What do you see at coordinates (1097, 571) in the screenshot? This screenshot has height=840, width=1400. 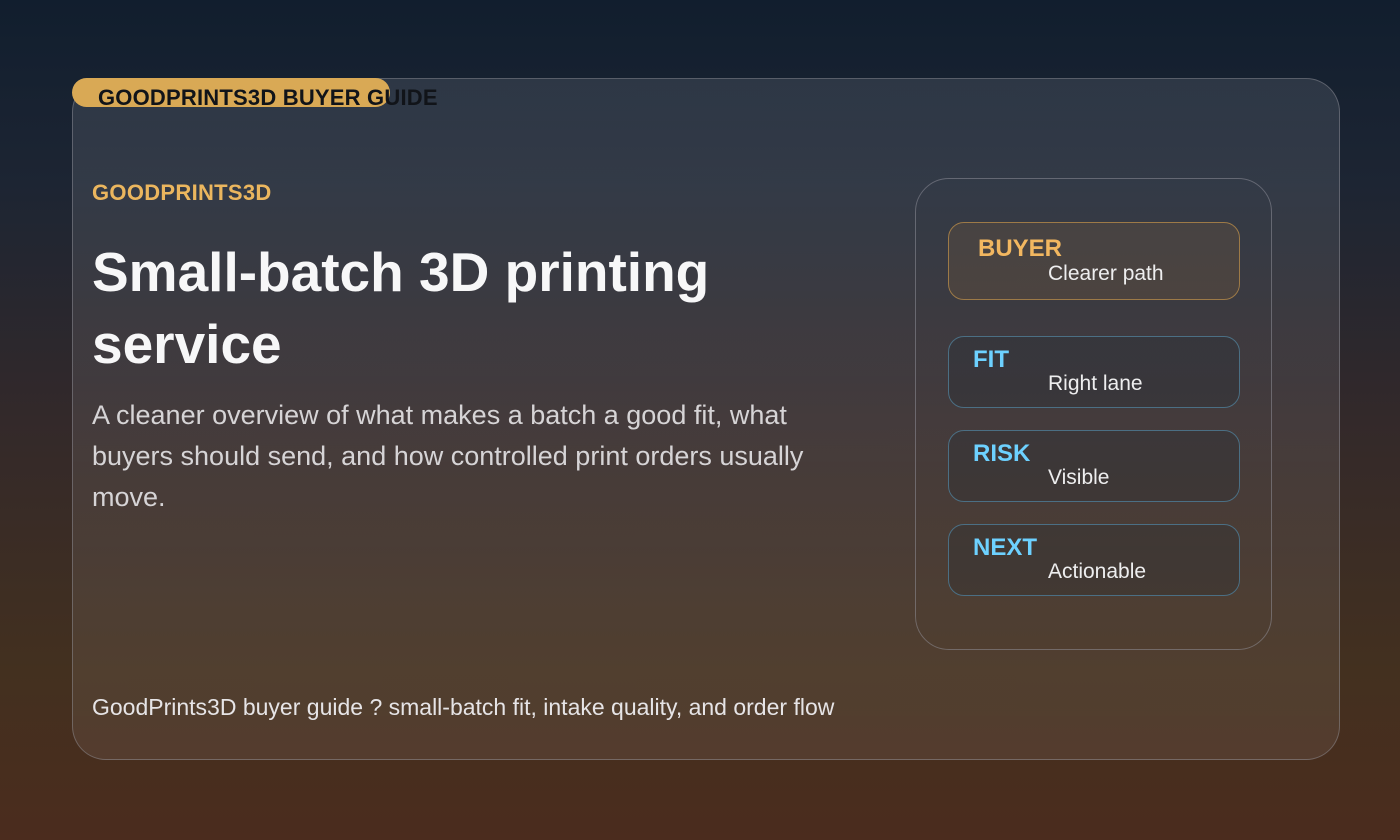 I see `summary-item-value: Actionable` at bounding box center [1097, 571].